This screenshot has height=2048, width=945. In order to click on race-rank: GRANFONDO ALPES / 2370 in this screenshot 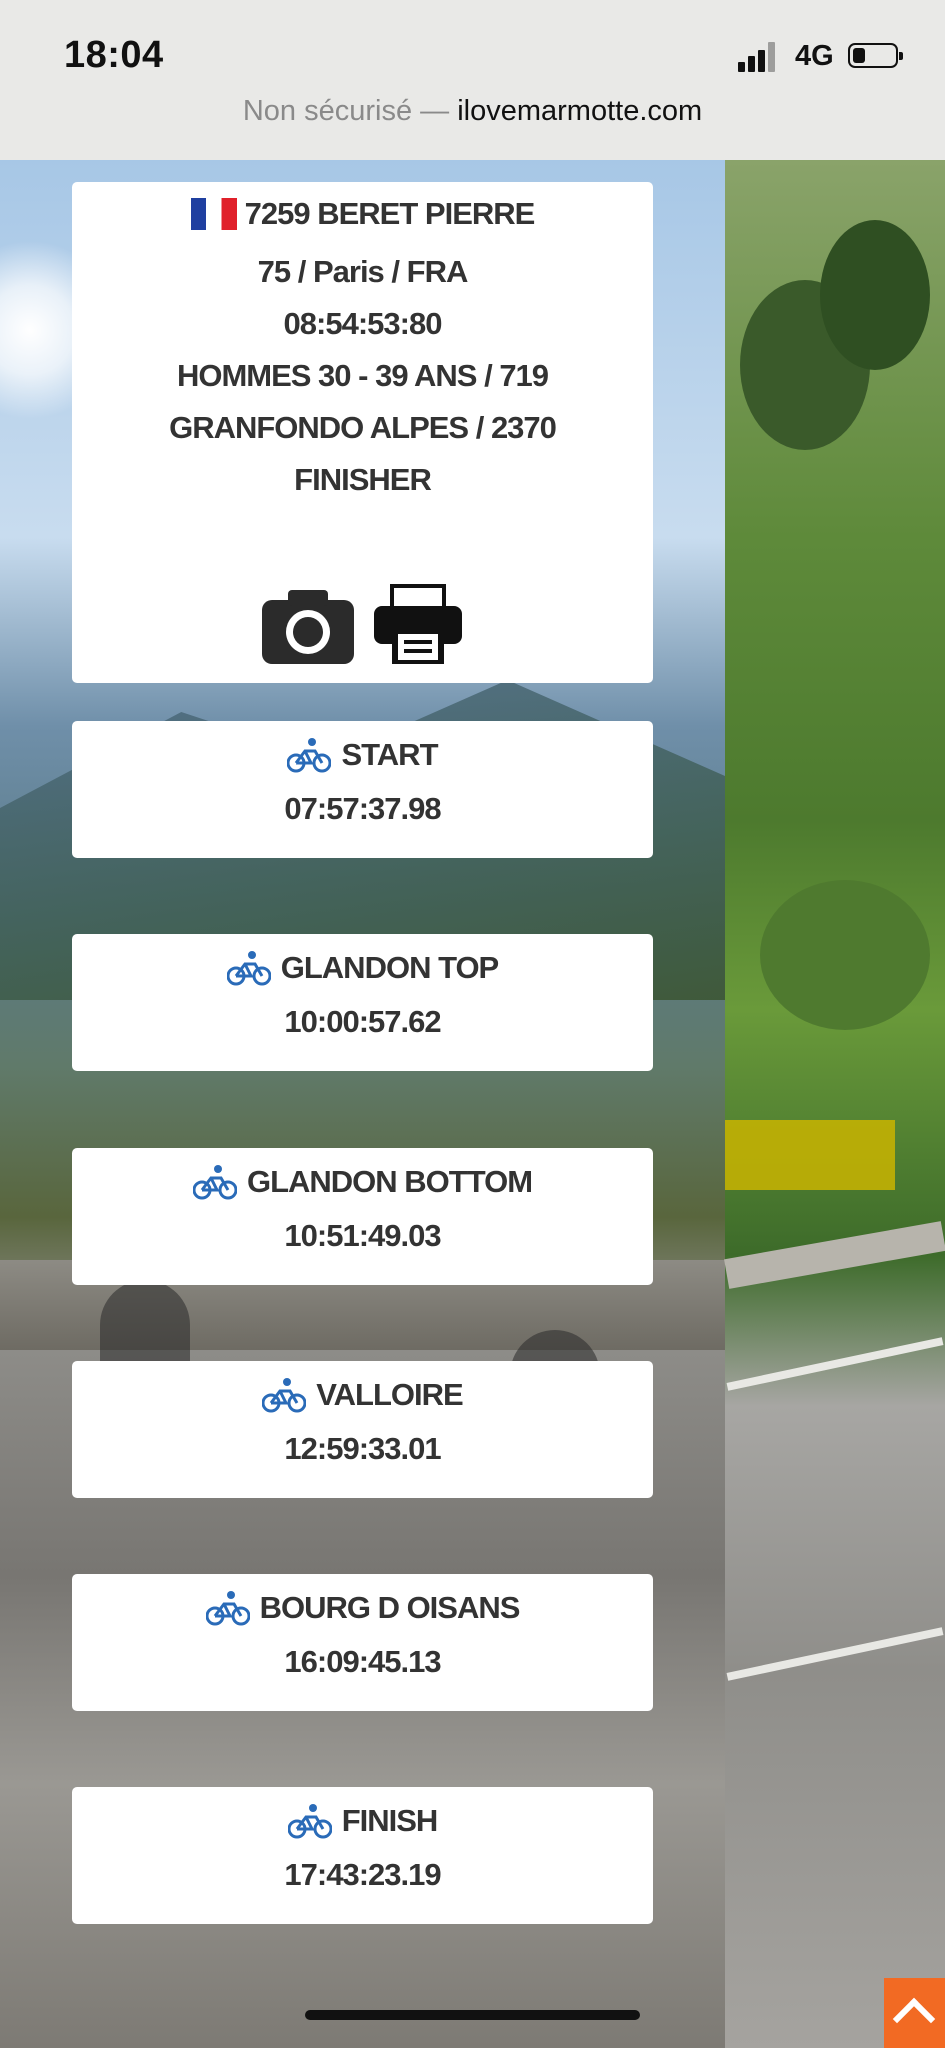, I will do `click(363, 427)`.